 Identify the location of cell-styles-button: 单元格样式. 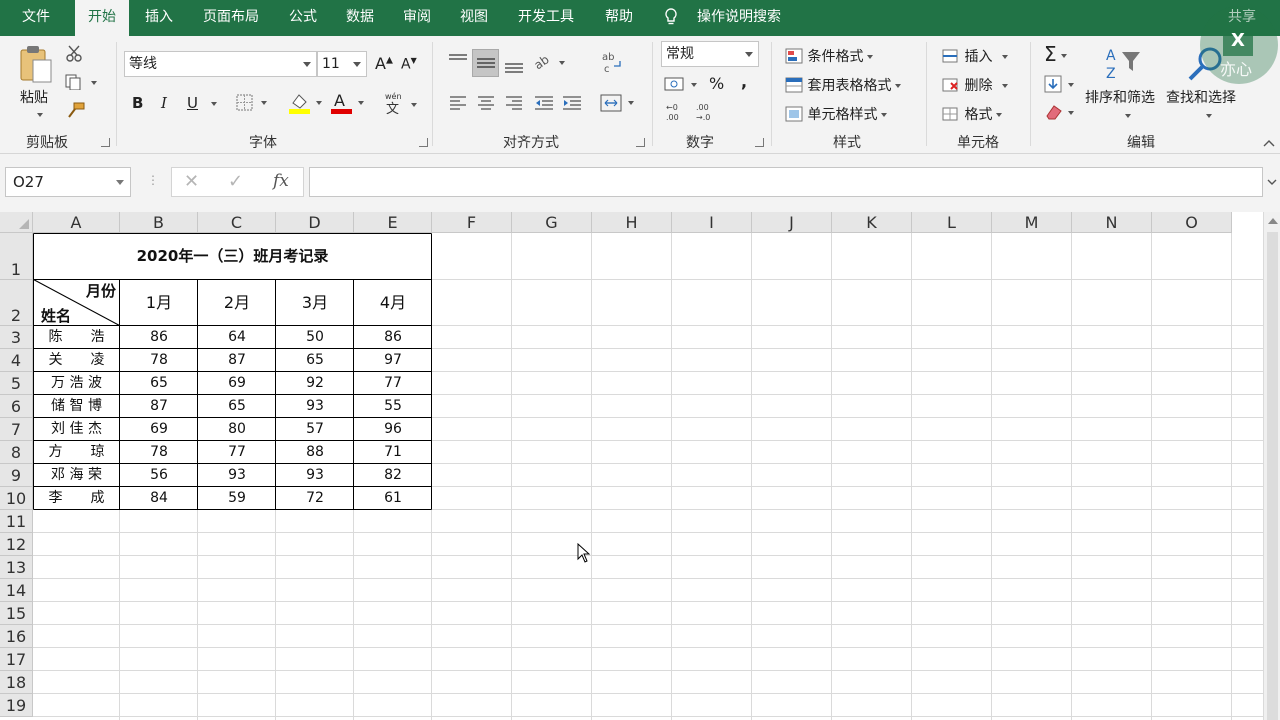
(836, 114).